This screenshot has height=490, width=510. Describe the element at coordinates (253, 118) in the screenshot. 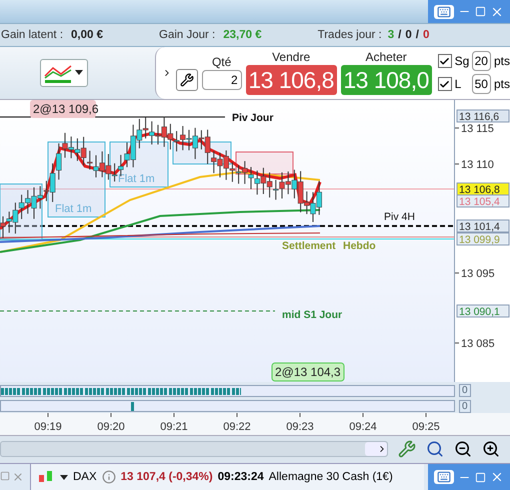

I see `level-label: Piv Jour` at that location.